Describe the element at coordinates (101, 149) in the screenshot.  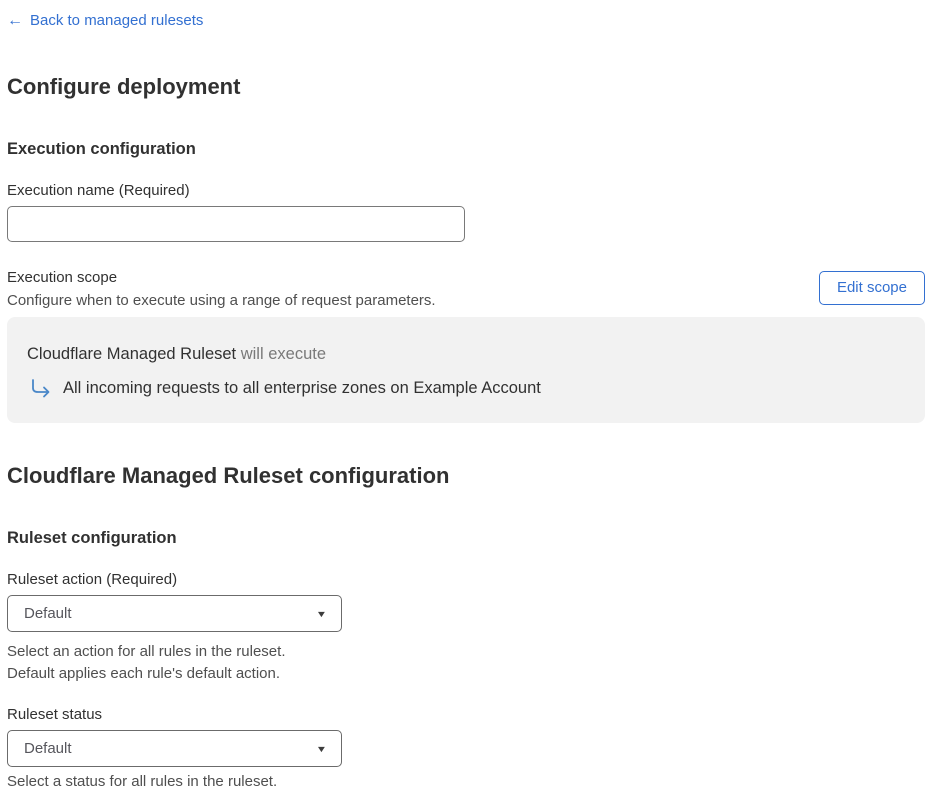
I see `execution-configuration-heading: Execution configuration` at that location.